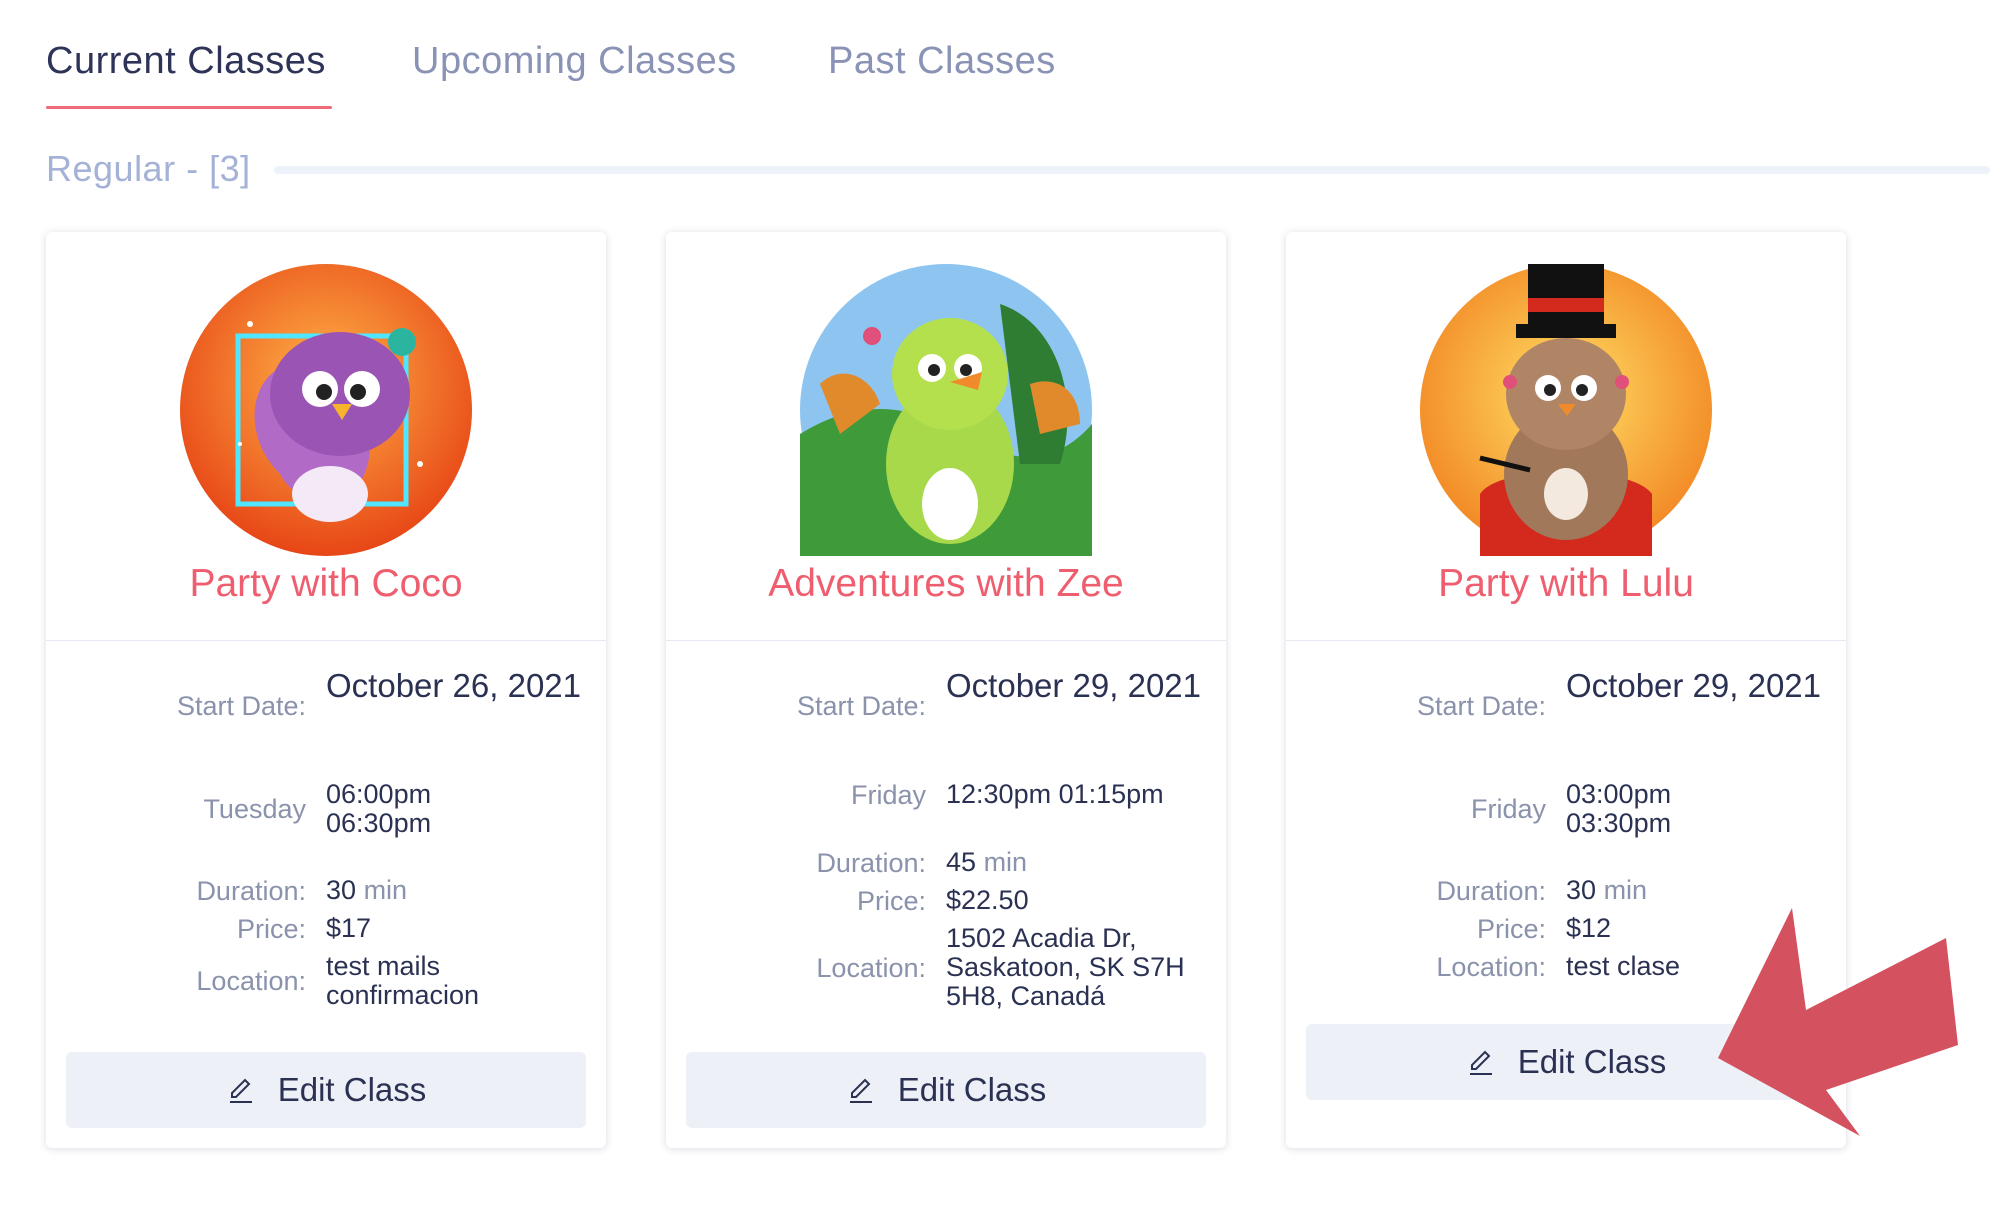 The height and width of the screenshot is (1222, 1990). Describe the element at coordinates (367, 890) in the screenshot. I see `duration-value: 30 min` at that location.